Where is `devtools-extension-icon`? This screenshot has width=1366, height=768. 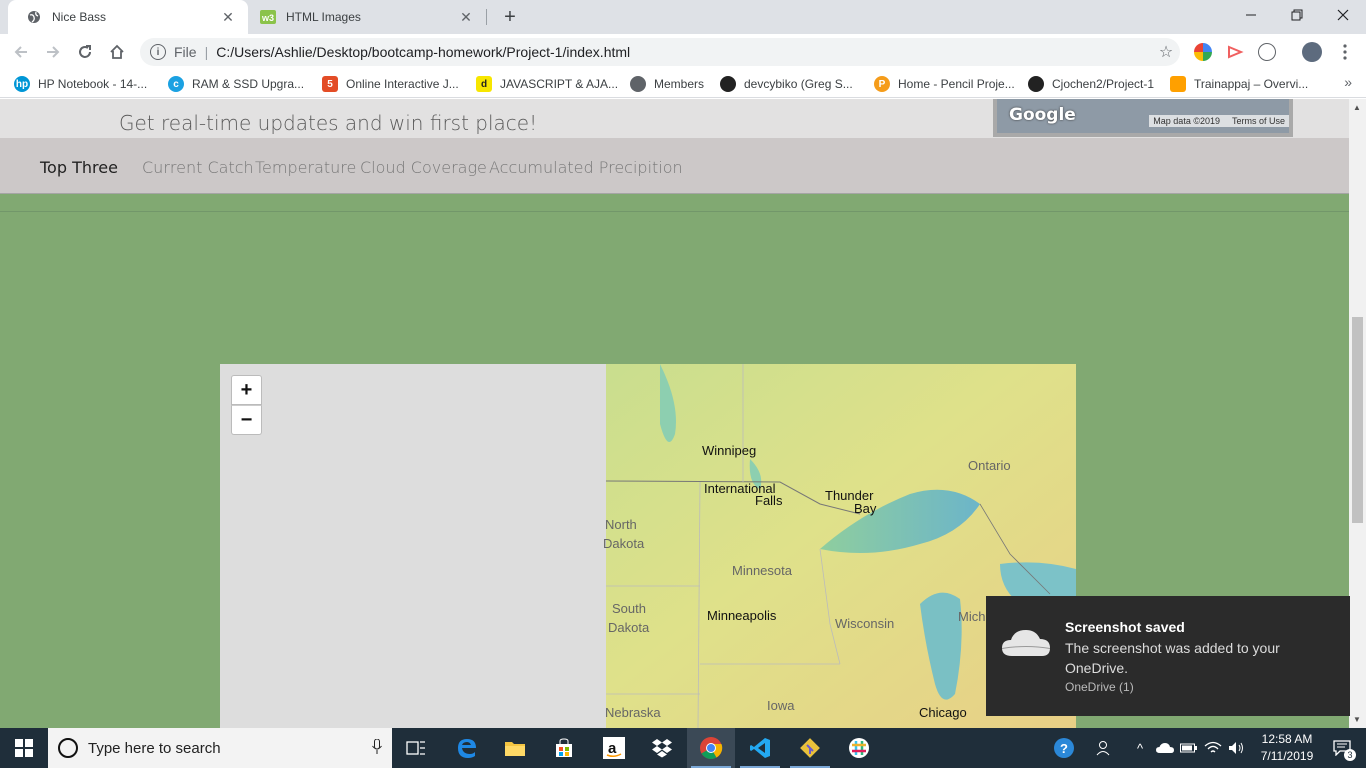
devtools-extension-icon is located at coordinates (1267, 52).